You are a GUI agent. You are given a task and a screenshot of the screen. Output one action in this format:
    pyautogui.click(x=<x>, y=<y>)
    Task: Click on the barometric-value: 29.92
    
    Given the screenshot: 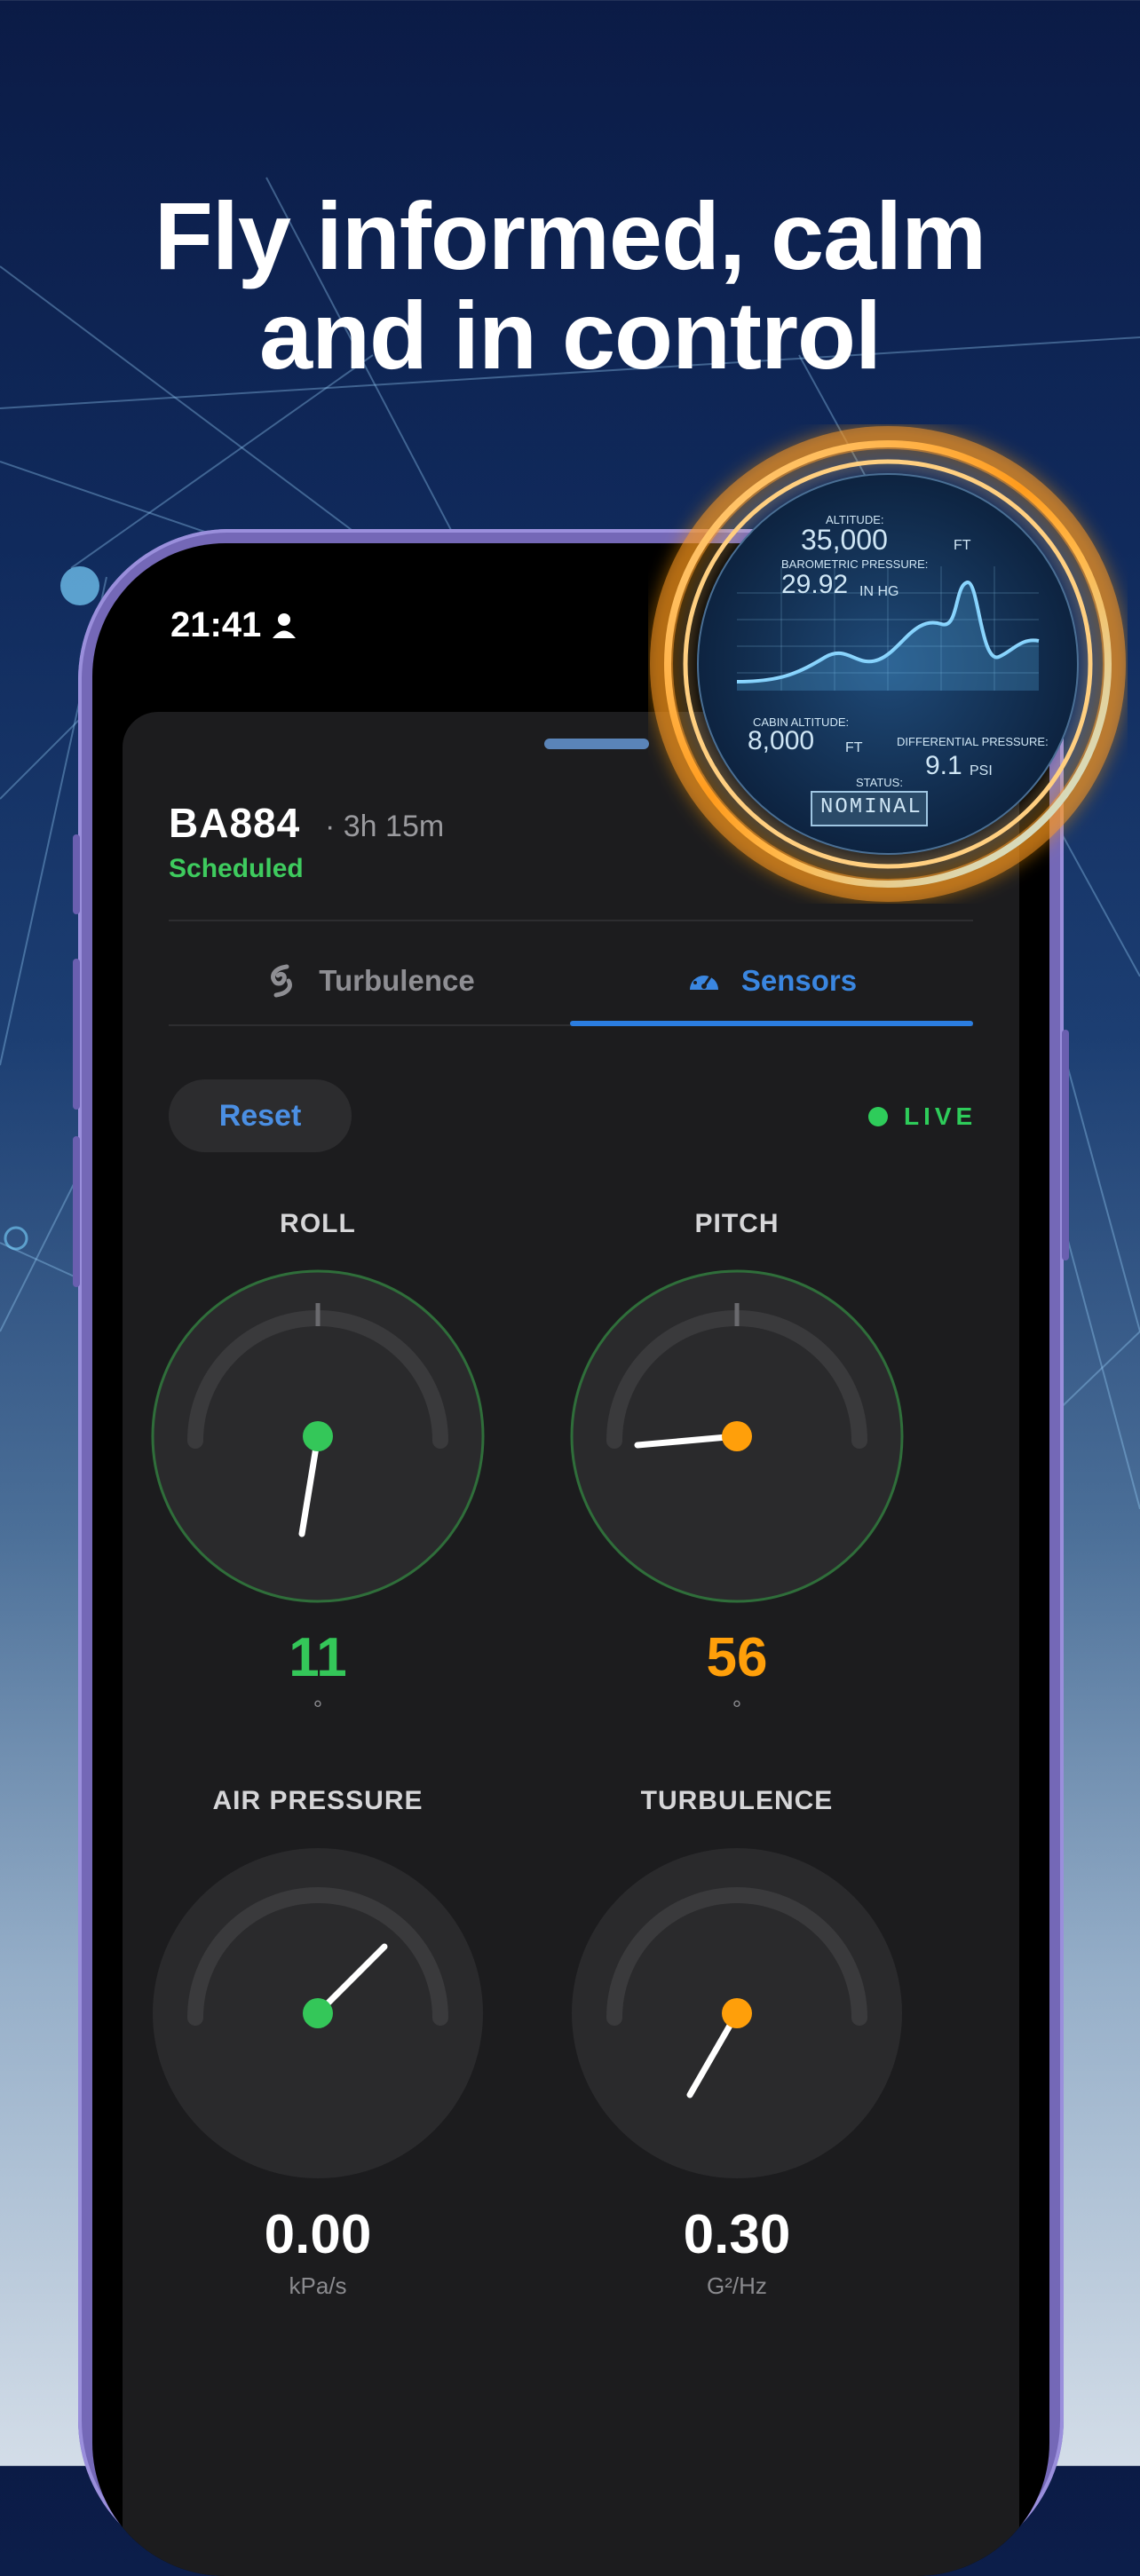 What is the action you would take?
    pyautogui.click(x=815, y=584)
    